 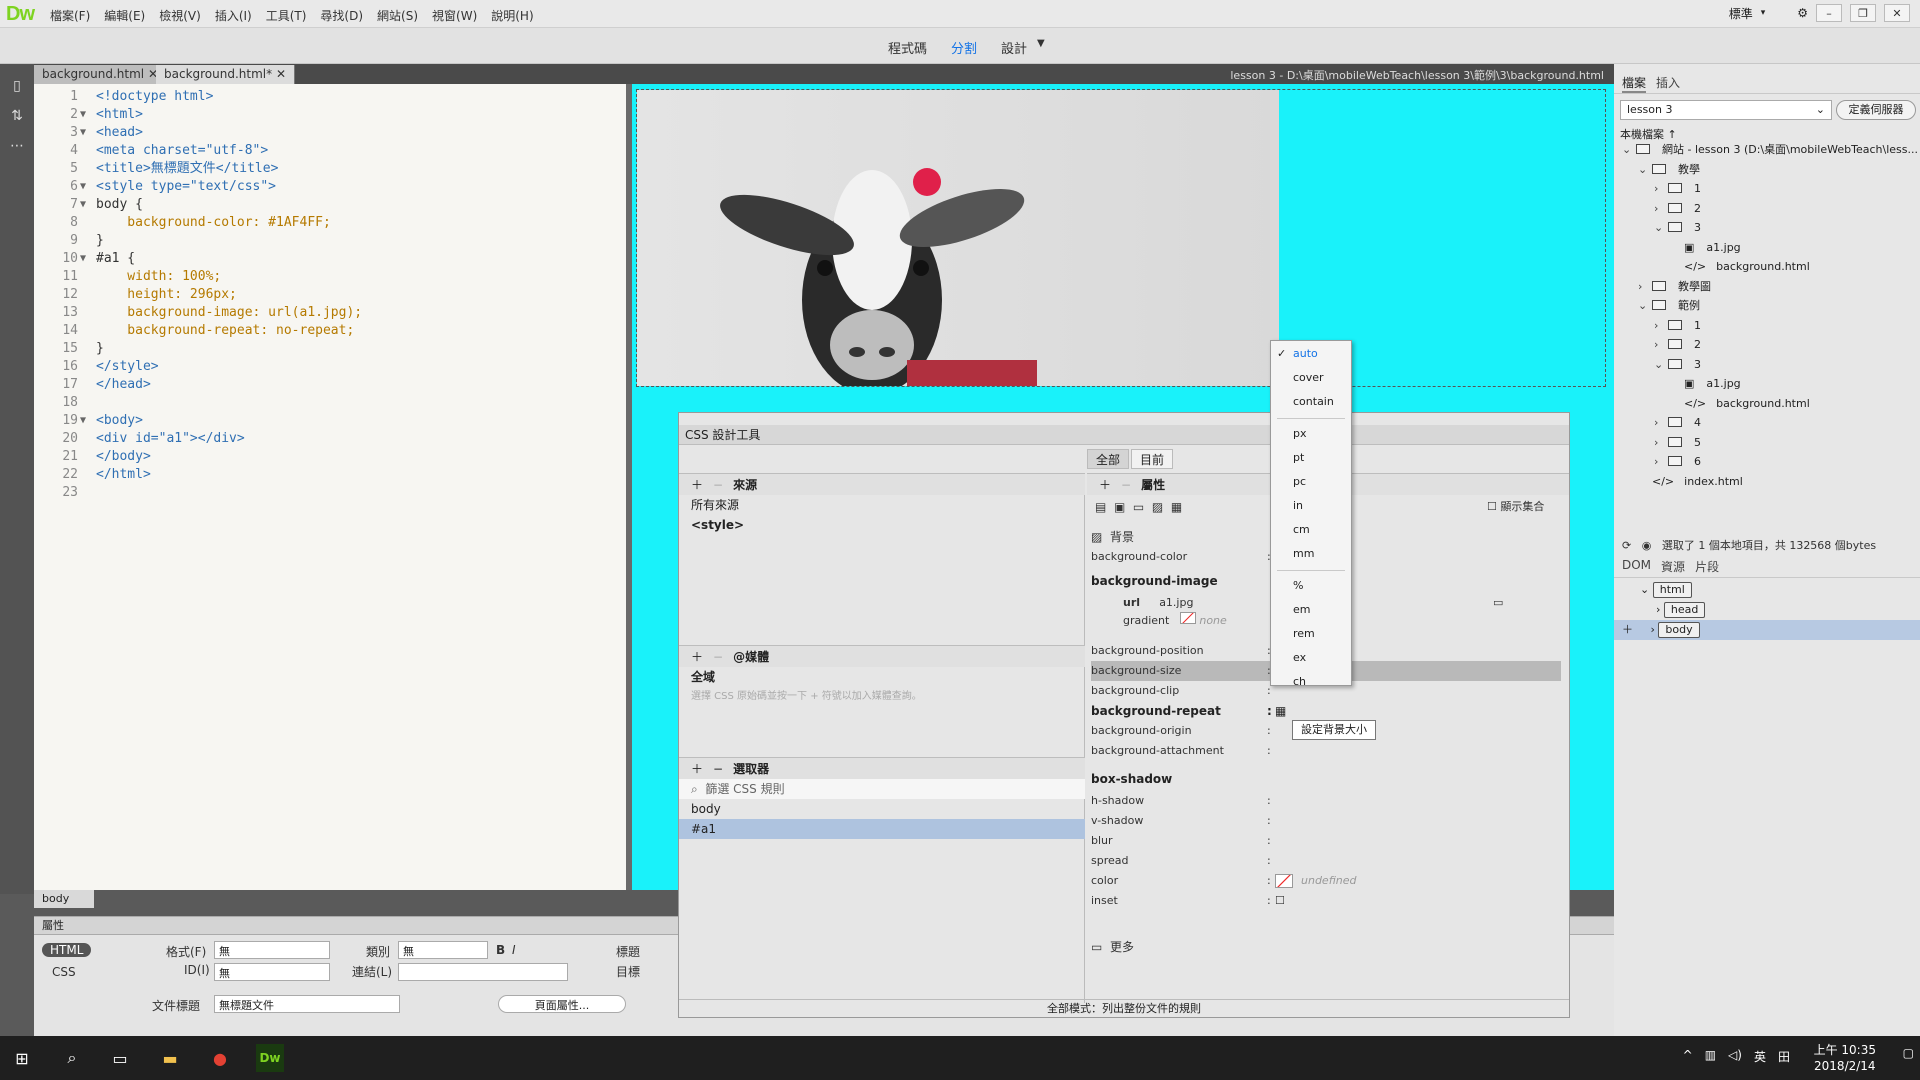 What do you see at coordinates (1311, 434) in the screenshot?
I see `dropdown-option: px` at bounding box center [1311, 434].